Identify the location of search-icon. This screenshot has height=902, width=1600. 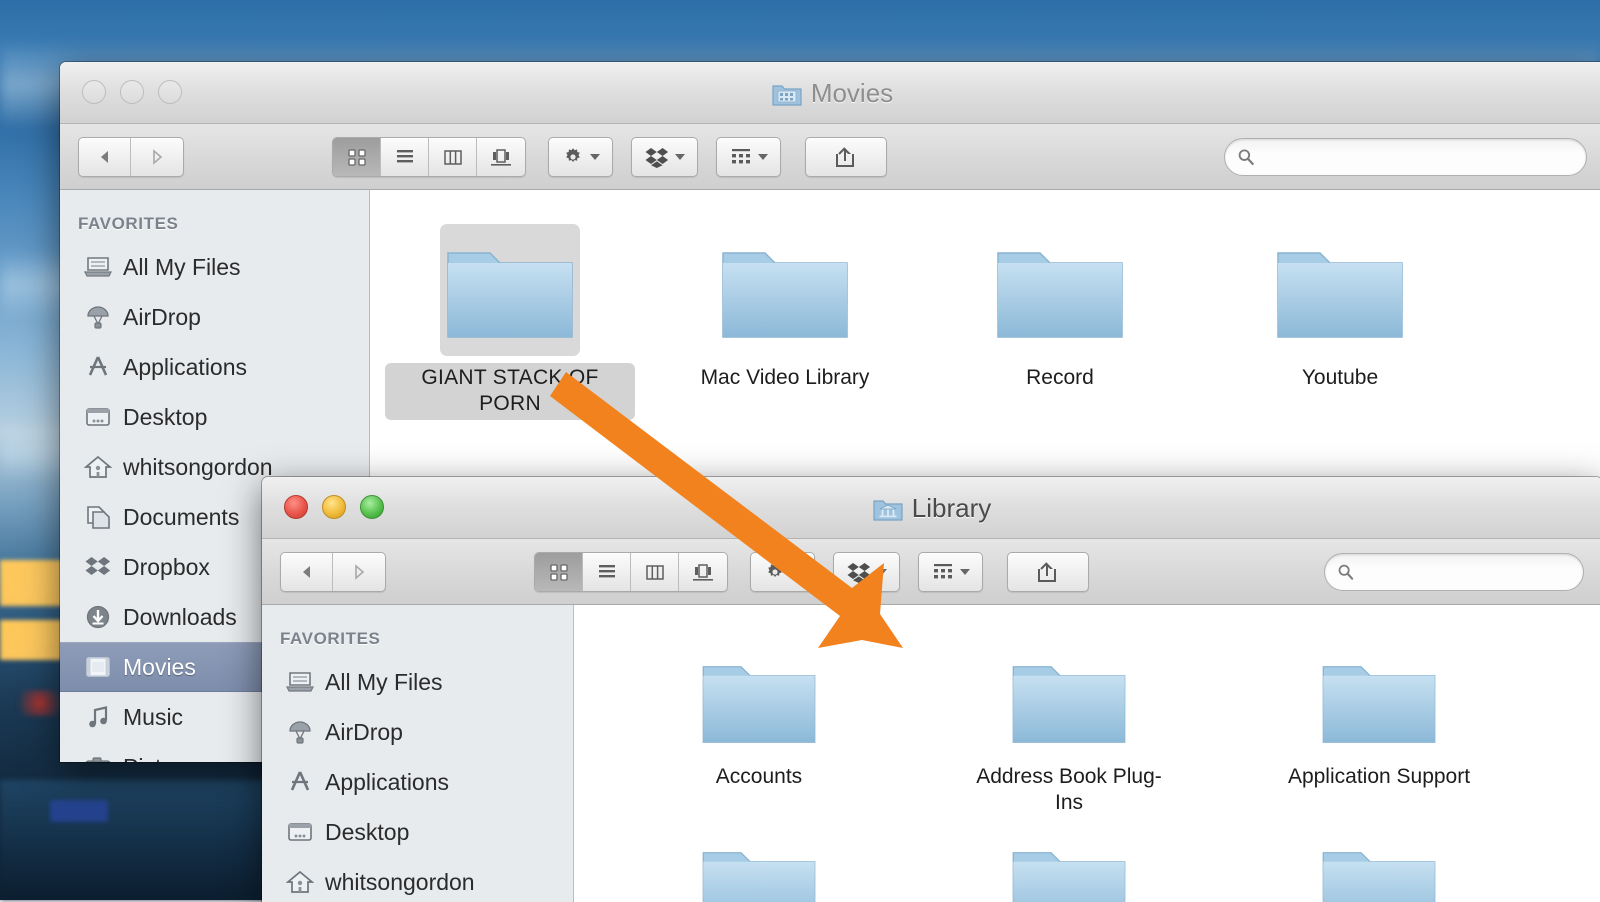
(1346, 572).